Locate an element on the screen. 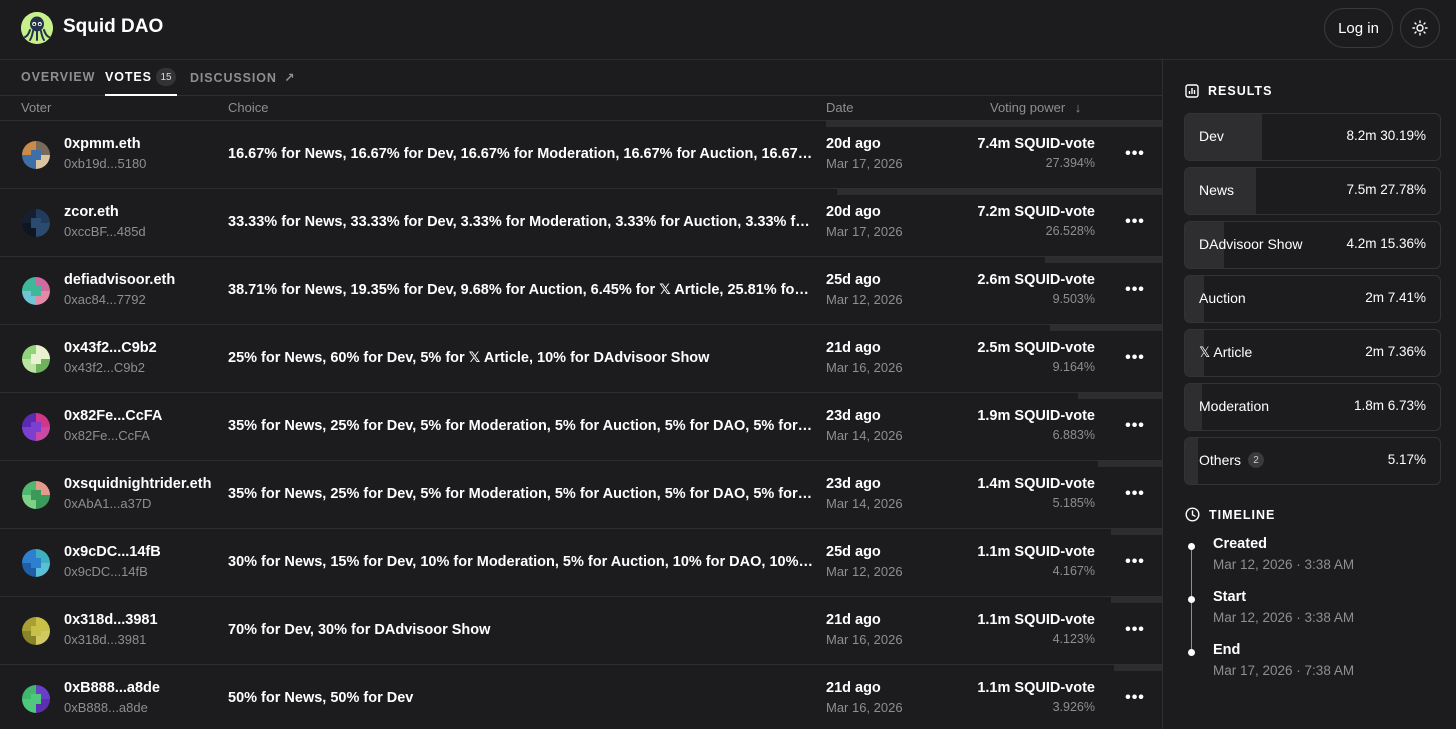 The height and width of the screenshot is (729, 1456). voter-address: 0xccBF...485d is located at coordinates (105, 231).